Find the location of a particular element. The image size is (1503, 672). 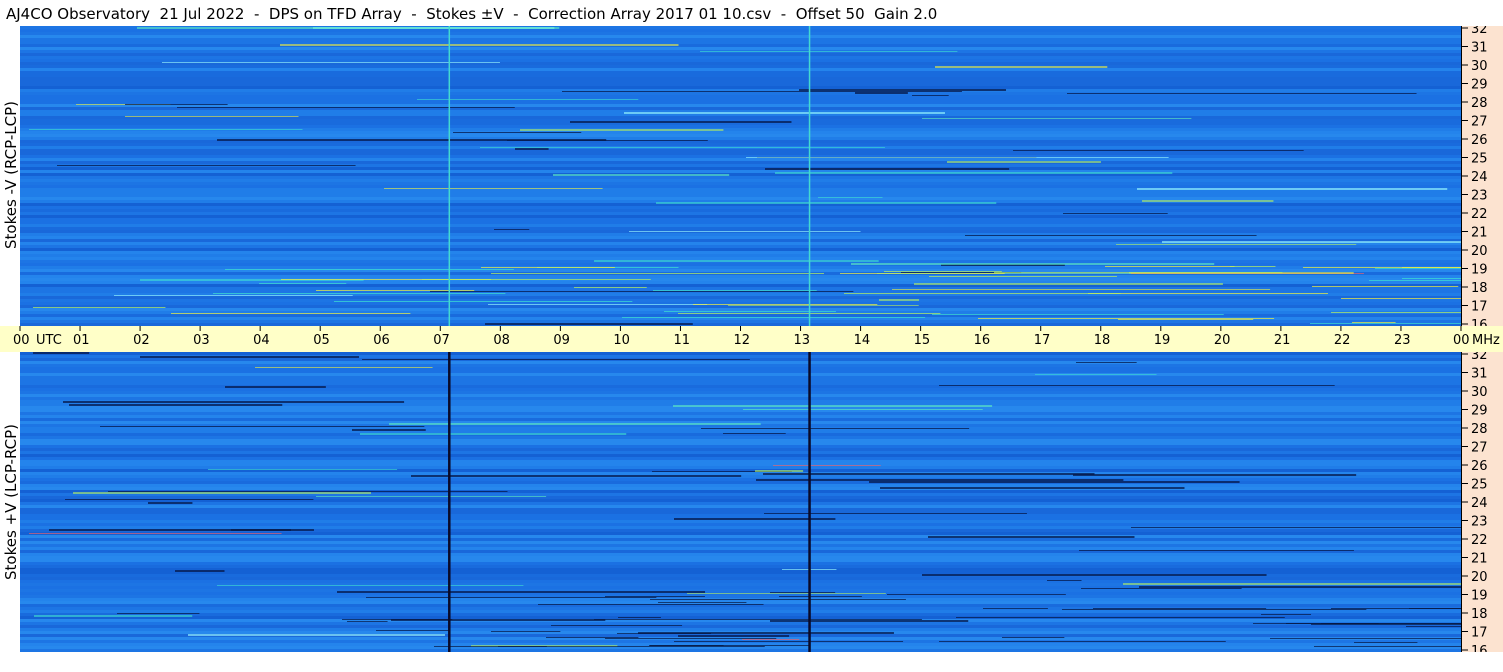

freq-tick-label: 22 is located at coordinates (1479, 214).